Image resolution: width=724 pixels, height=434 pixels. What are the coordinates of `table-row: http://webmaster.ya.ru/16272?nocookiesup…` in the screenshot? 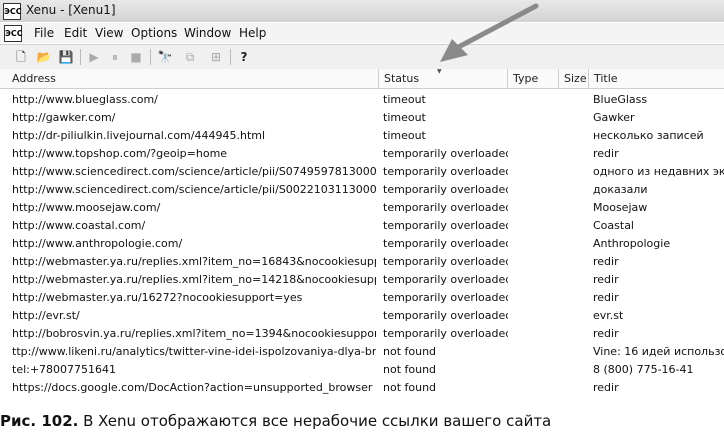 It's located at (362, 298).